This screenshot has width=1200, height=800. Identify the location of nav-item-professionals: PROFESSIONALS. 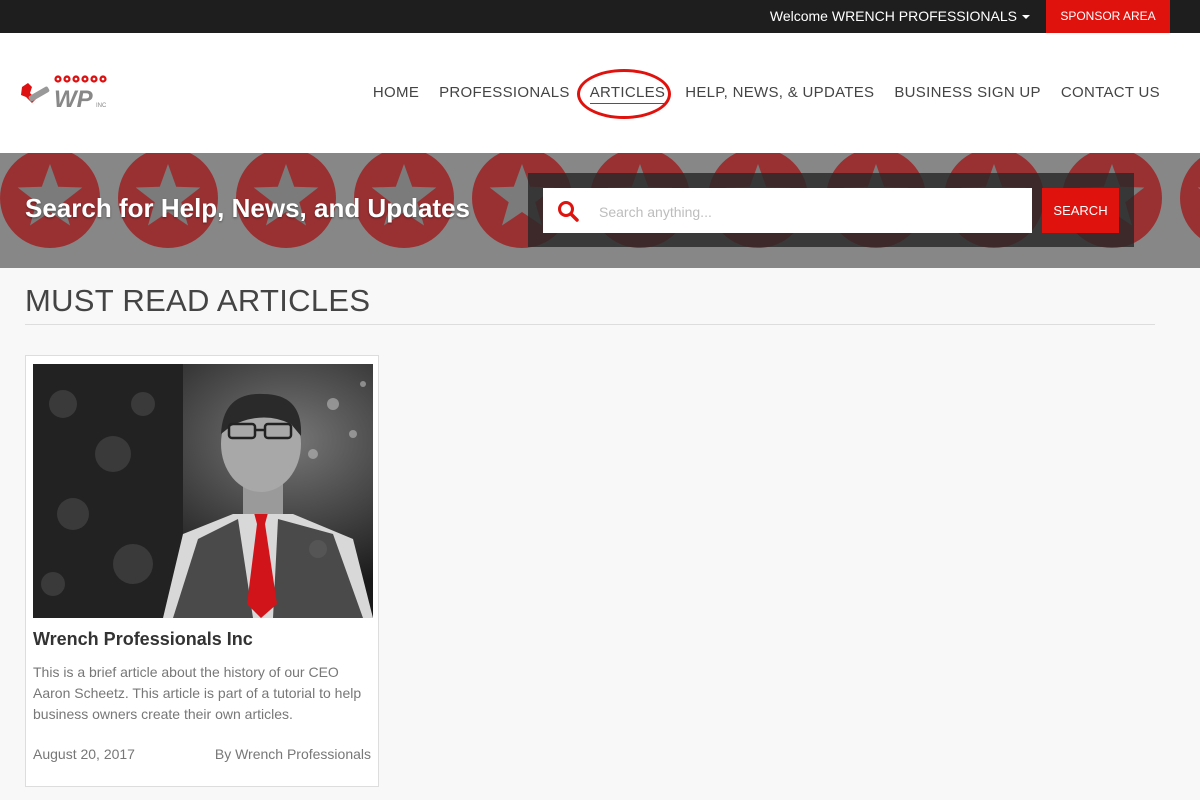
(504, 94).